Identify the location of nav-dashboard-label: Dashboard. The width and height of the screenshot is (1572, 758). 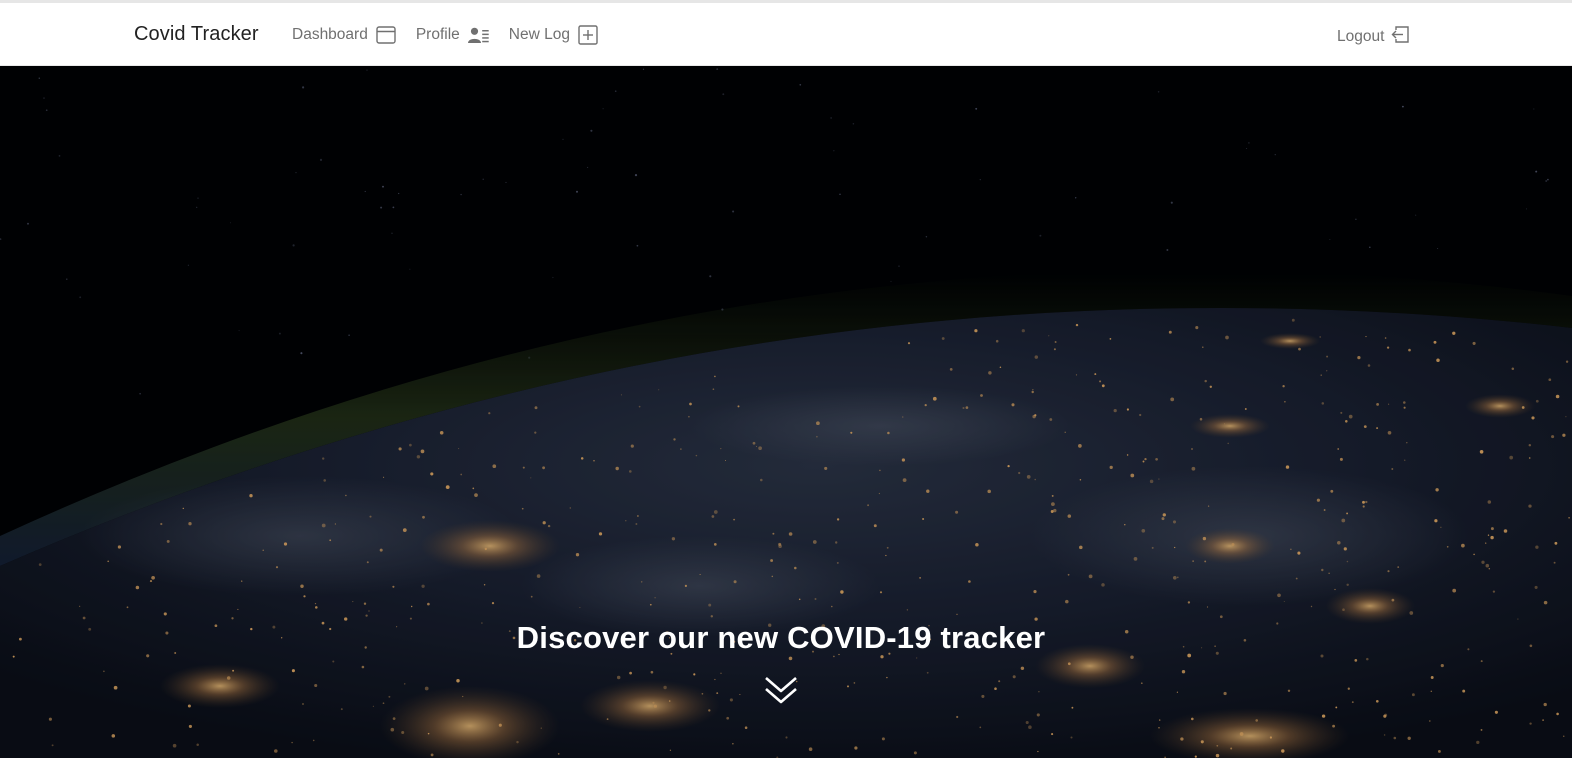
(330, 34).